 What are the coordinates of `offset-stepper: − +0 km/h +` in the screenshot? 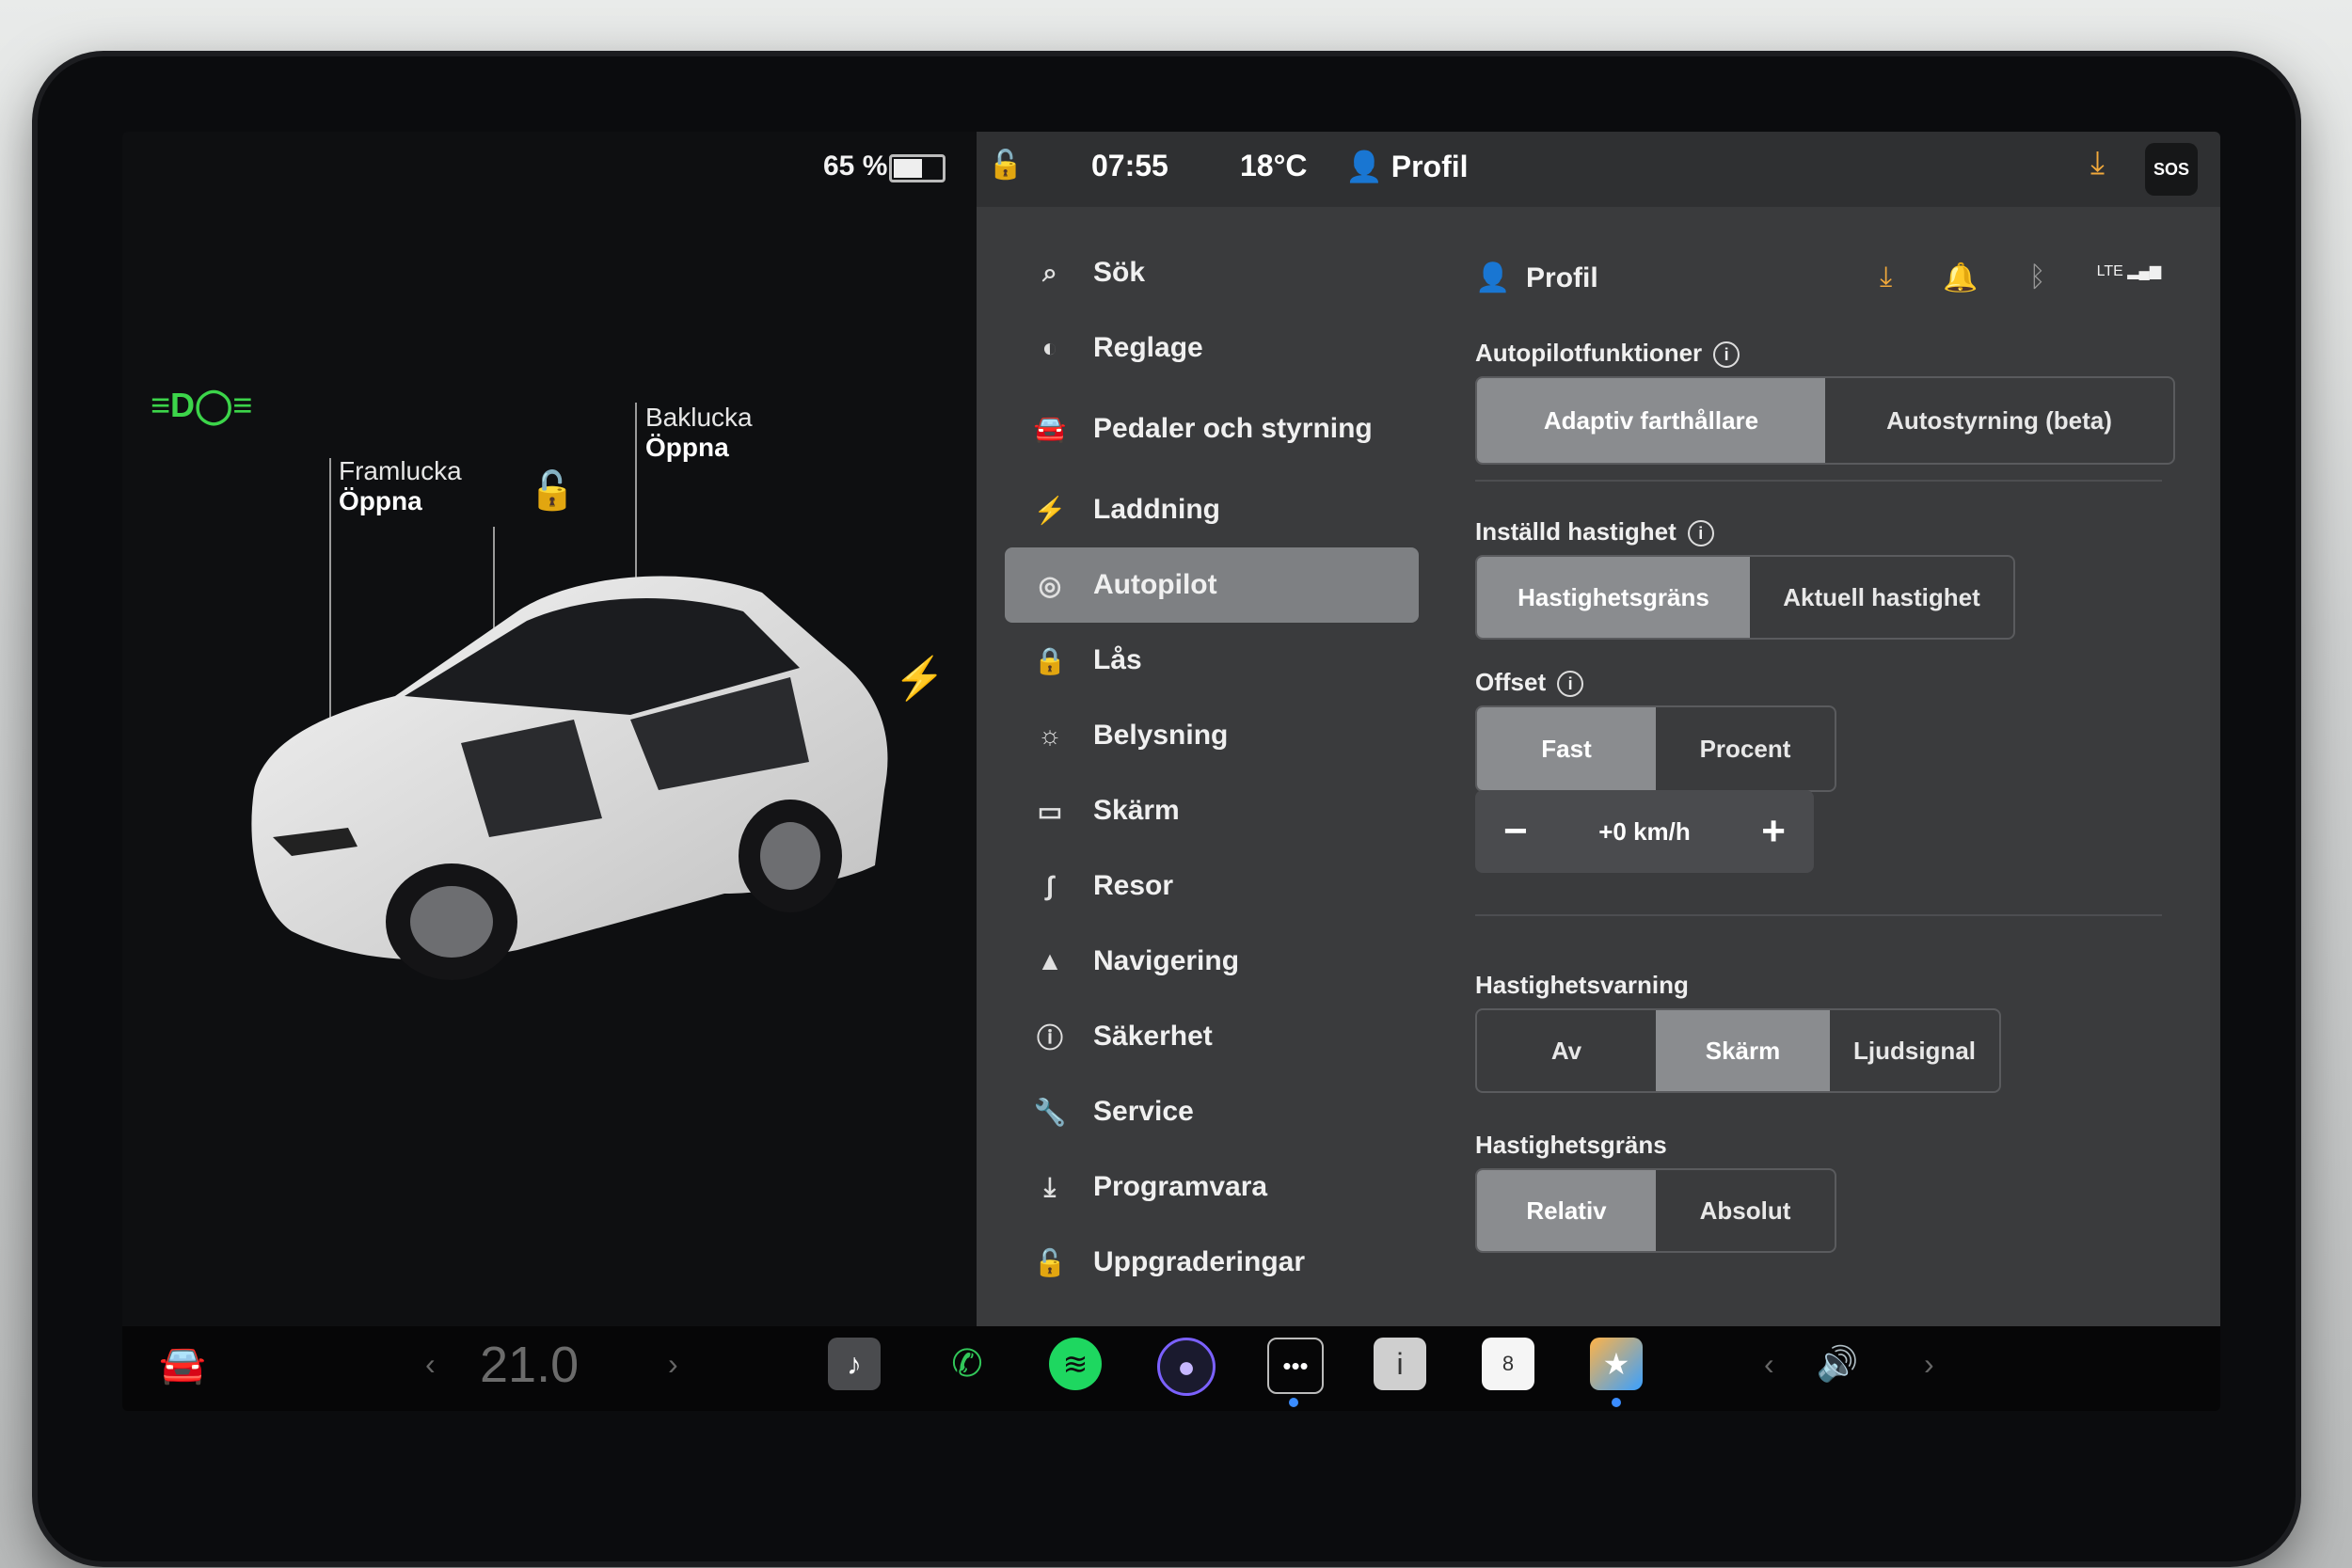 It's located at (1644, 831).